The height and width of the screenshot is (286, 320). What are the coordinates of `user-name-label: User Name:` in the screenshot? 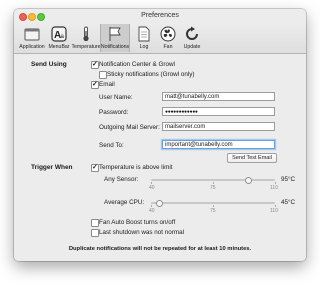 It's located at (116, 97).